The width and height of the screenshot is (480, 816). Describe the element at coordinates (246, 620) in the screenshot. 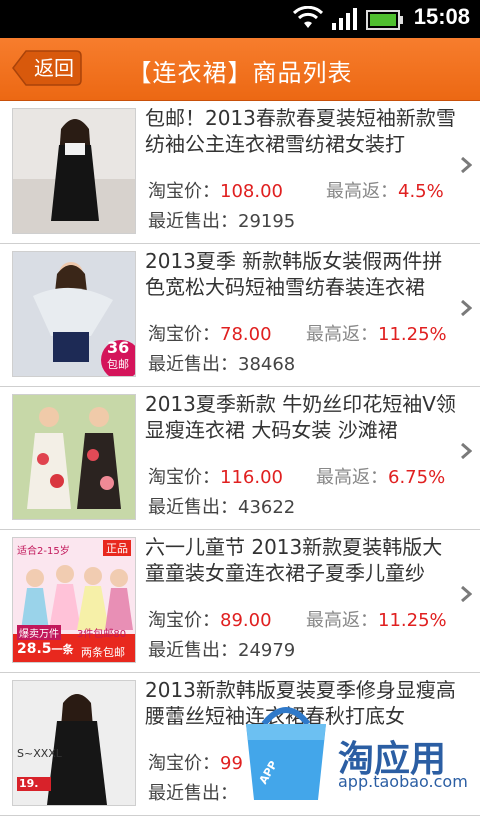

I see `price-value: 89.00` at that location.